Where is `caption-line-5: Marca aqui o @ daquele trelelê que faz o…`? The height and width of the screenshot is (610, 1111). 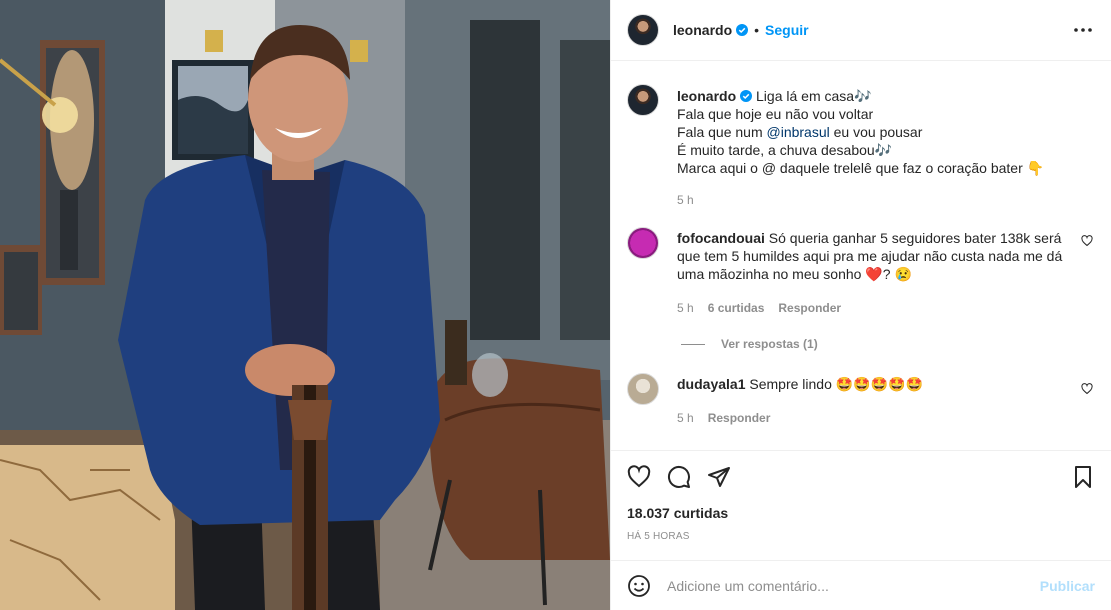 caption-line-5: Marca aqui o @ daquele trelelê que faz o… is located at coordinates (861, 168).